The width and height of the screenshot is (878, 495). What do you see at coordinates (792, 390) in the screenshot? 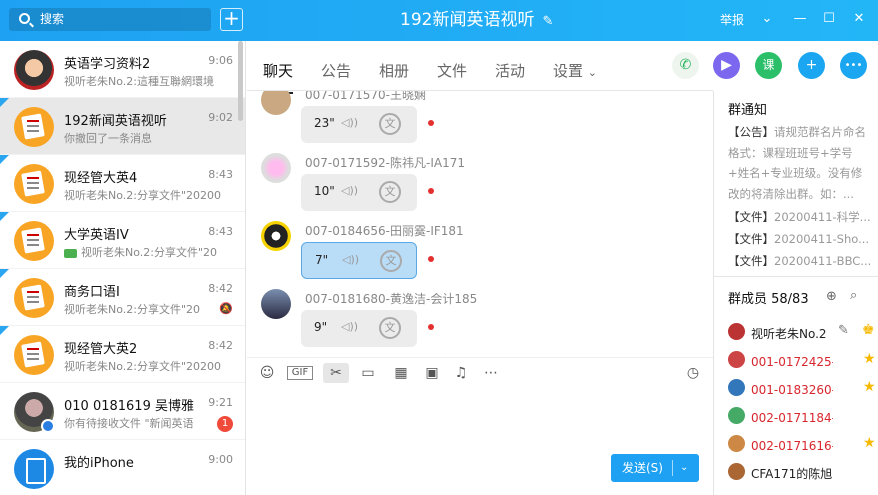
I see `member-name: 001-0183260-何` at bounding box center [792, 390].